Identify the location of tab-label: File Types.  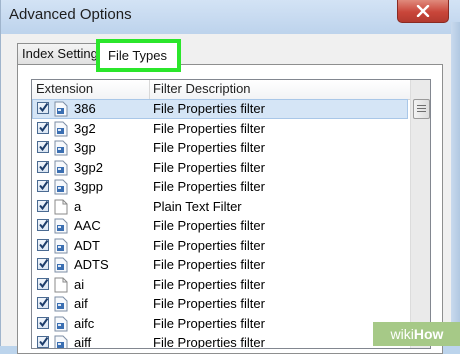
(138, 55).